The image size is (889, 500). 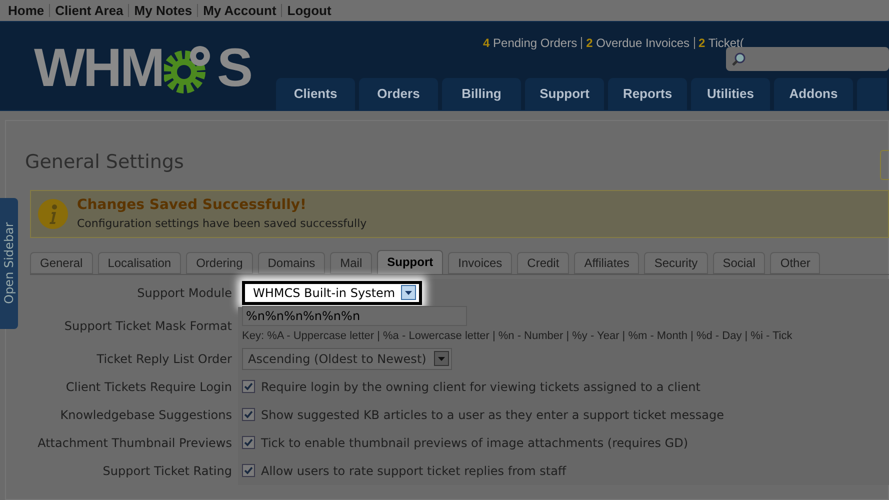 What do you see at coordinates (164, 359) in the screenshot?
I see `setting-label: Ticket Reply List Order` at bounding box center [164, 359].